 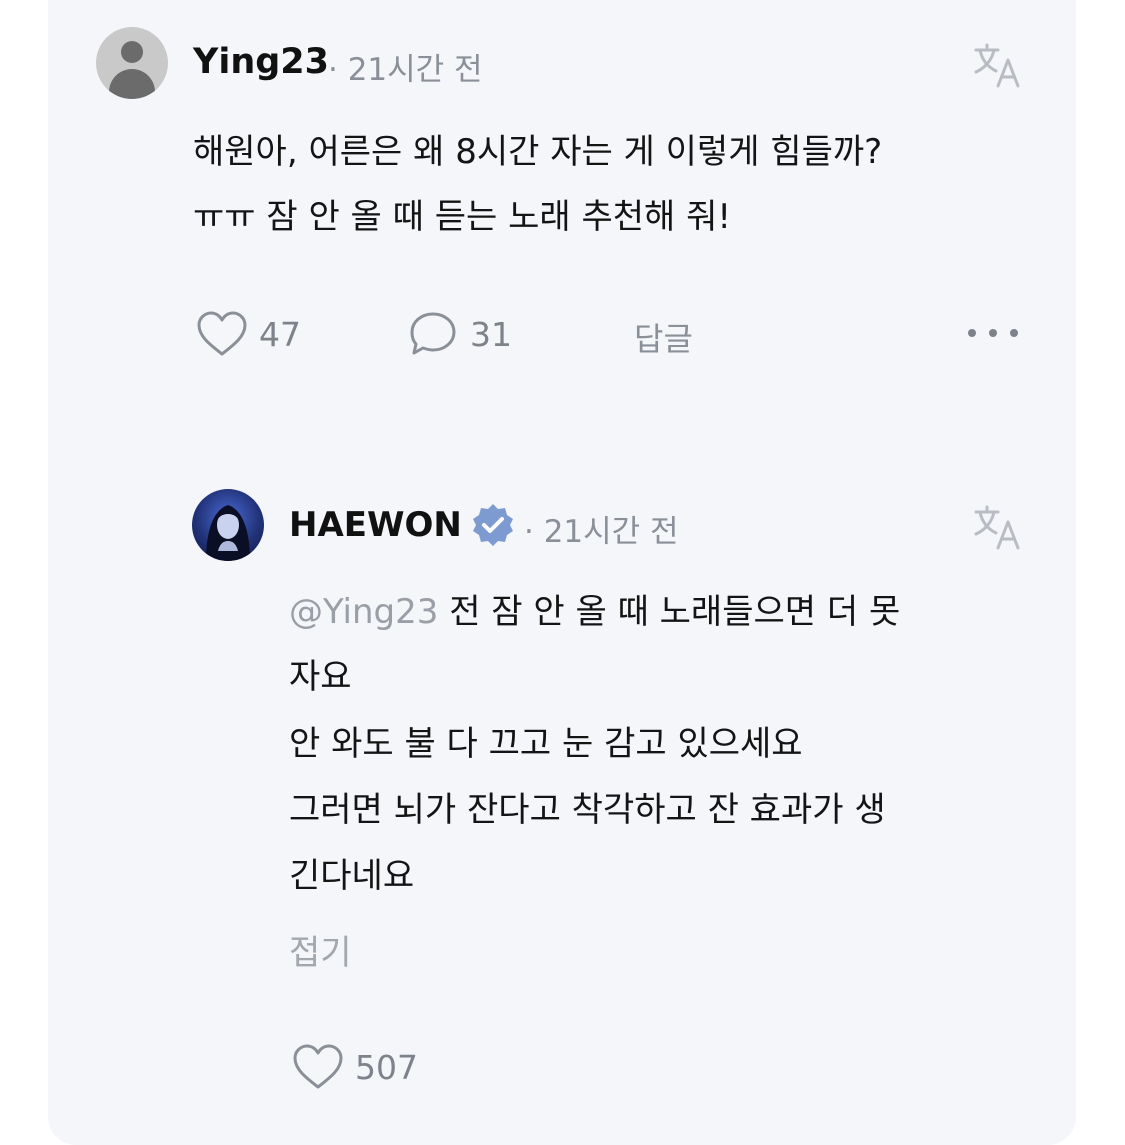 What do you see at coordinates (460, 334) in the screenshot?
I see `reply-count-button: 31` at bounding box center [460, 334].